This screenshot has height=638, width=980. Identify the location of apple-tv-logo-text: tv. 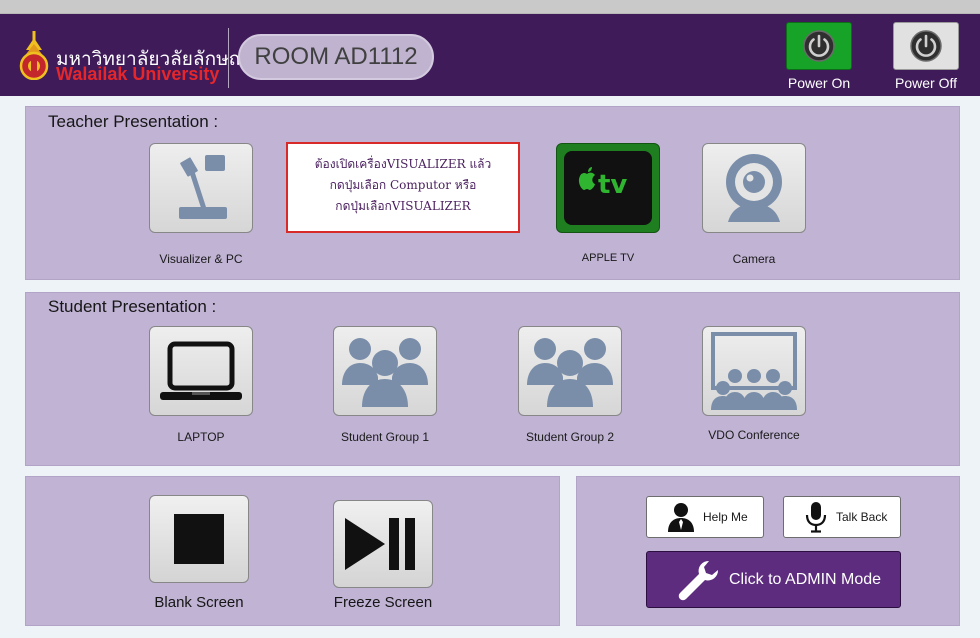
(612, 185).